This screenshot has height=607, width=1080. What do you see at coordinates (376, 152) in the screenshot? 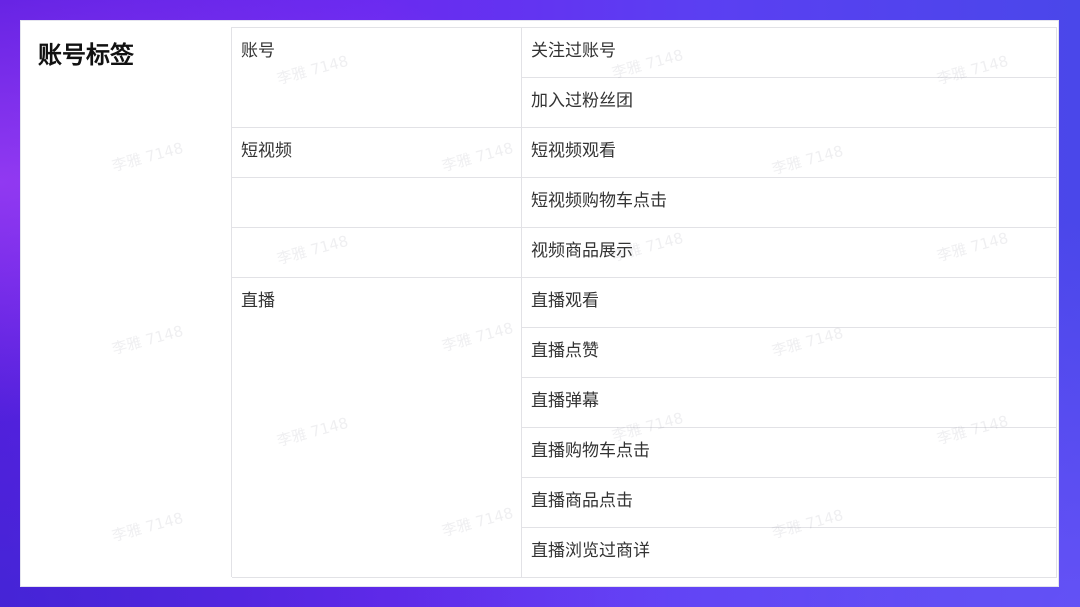
I see `group-short-video: 短视频` at bounding box center [376, 152].